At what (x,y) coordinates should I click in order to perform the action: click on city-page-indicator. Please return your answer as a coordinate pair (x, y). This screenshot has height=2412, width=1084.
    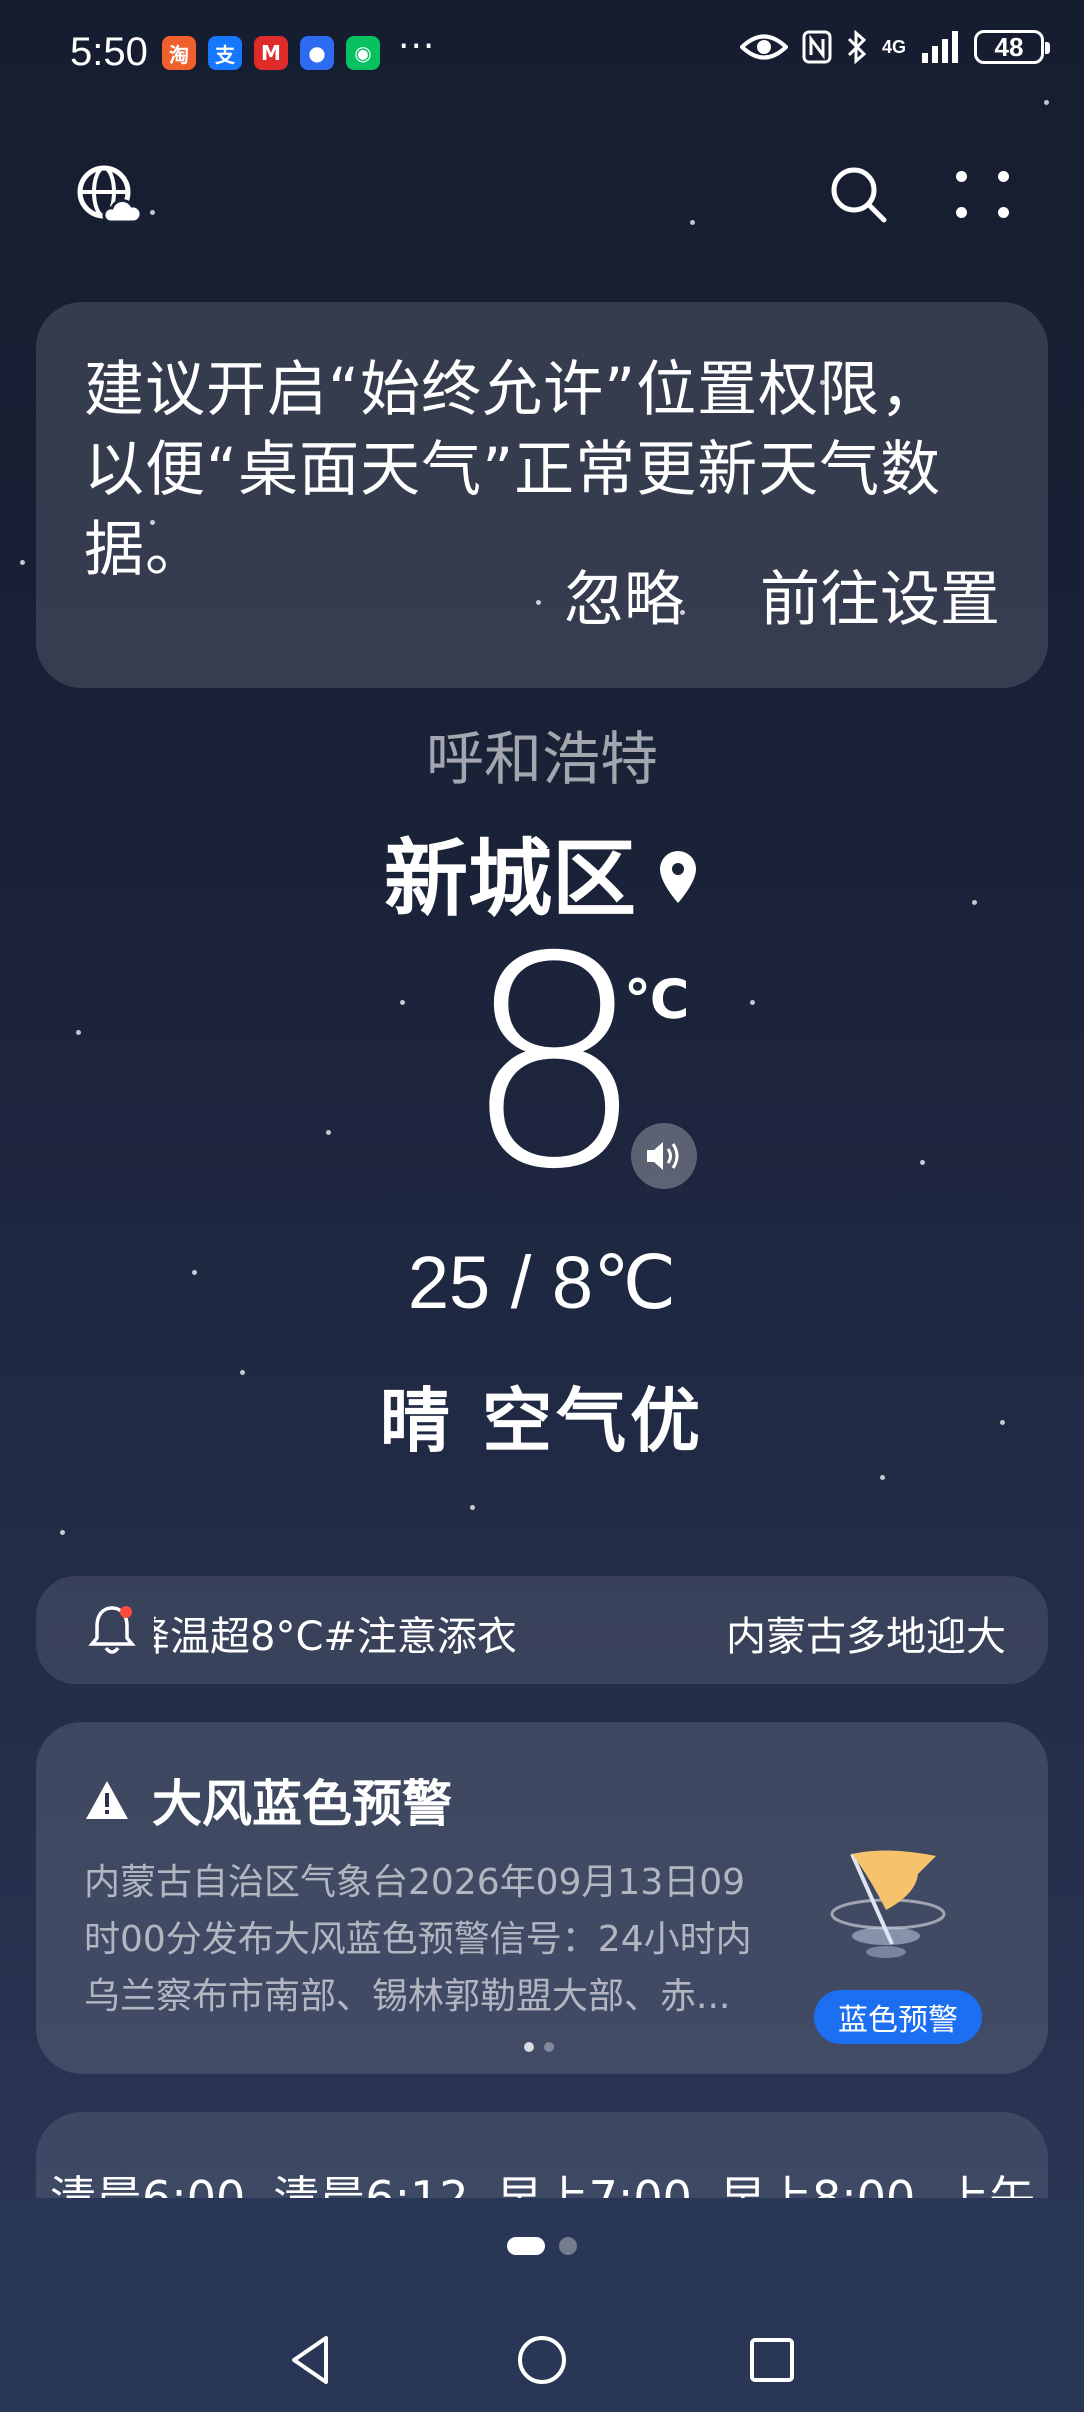
    Looking at the image, I should click on (542, 2246).